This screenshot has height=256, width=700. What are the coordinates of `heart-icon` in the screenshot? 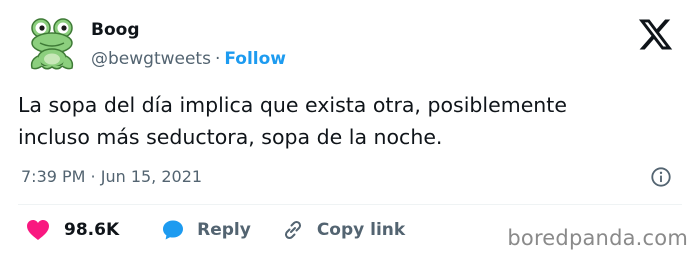 It's located at (38, 230).